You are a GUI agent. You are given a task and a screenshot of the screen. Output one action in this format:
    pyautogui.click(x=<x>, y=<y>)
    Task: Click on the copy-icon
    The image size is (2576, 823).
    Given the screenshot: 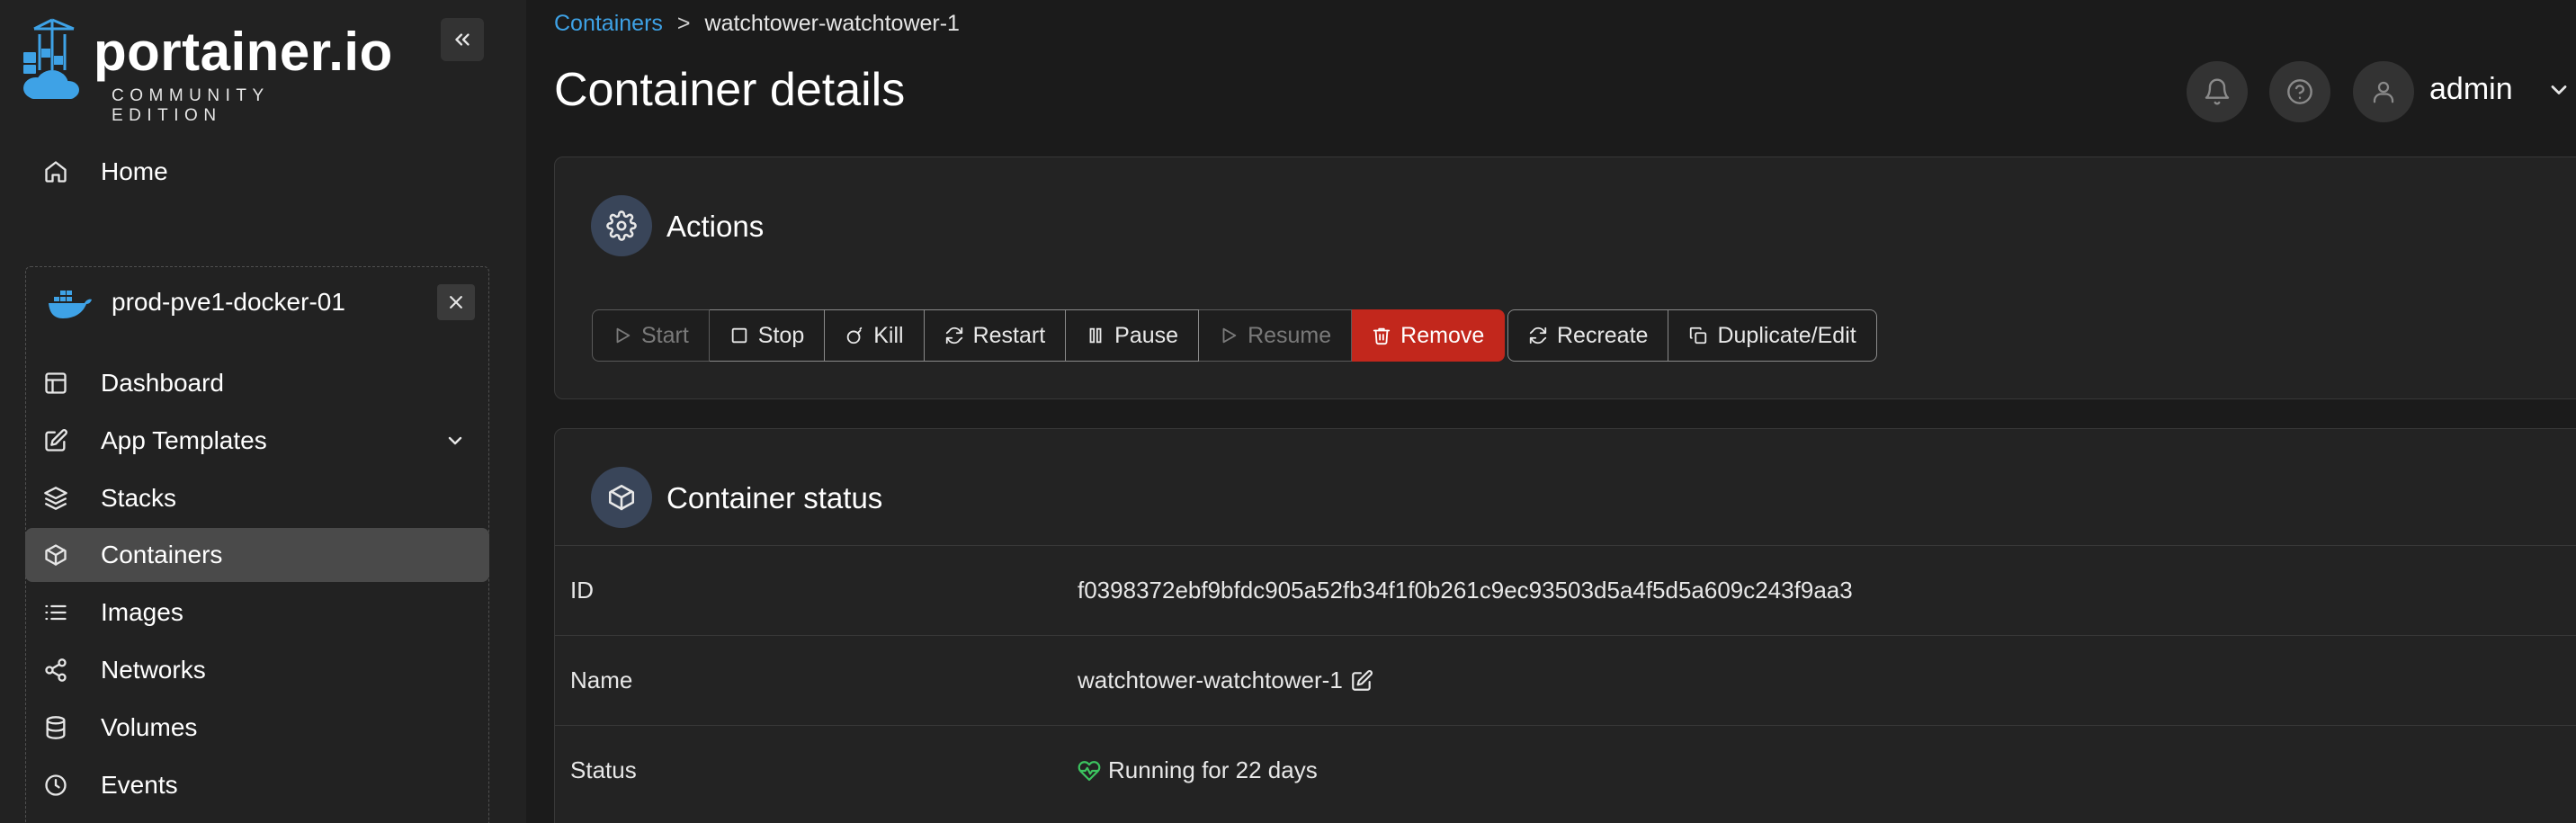 What is the action you would take?
    pyautogui.click(x=1698, y=335)
    